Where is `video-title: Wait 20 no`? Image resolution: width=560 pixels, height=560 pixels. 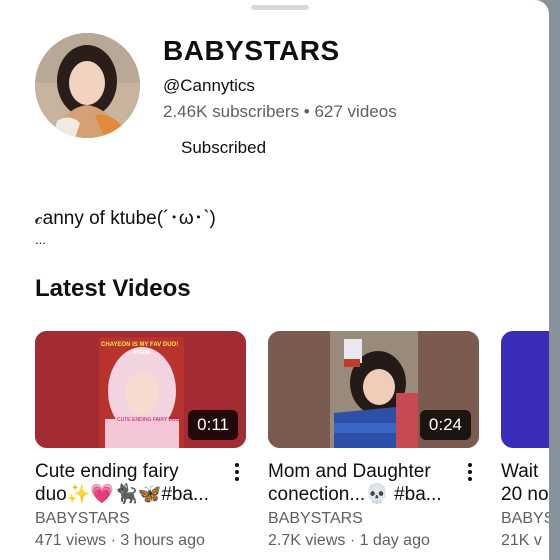 video-title: Wait 20 no is located at coordinates (525, 483).